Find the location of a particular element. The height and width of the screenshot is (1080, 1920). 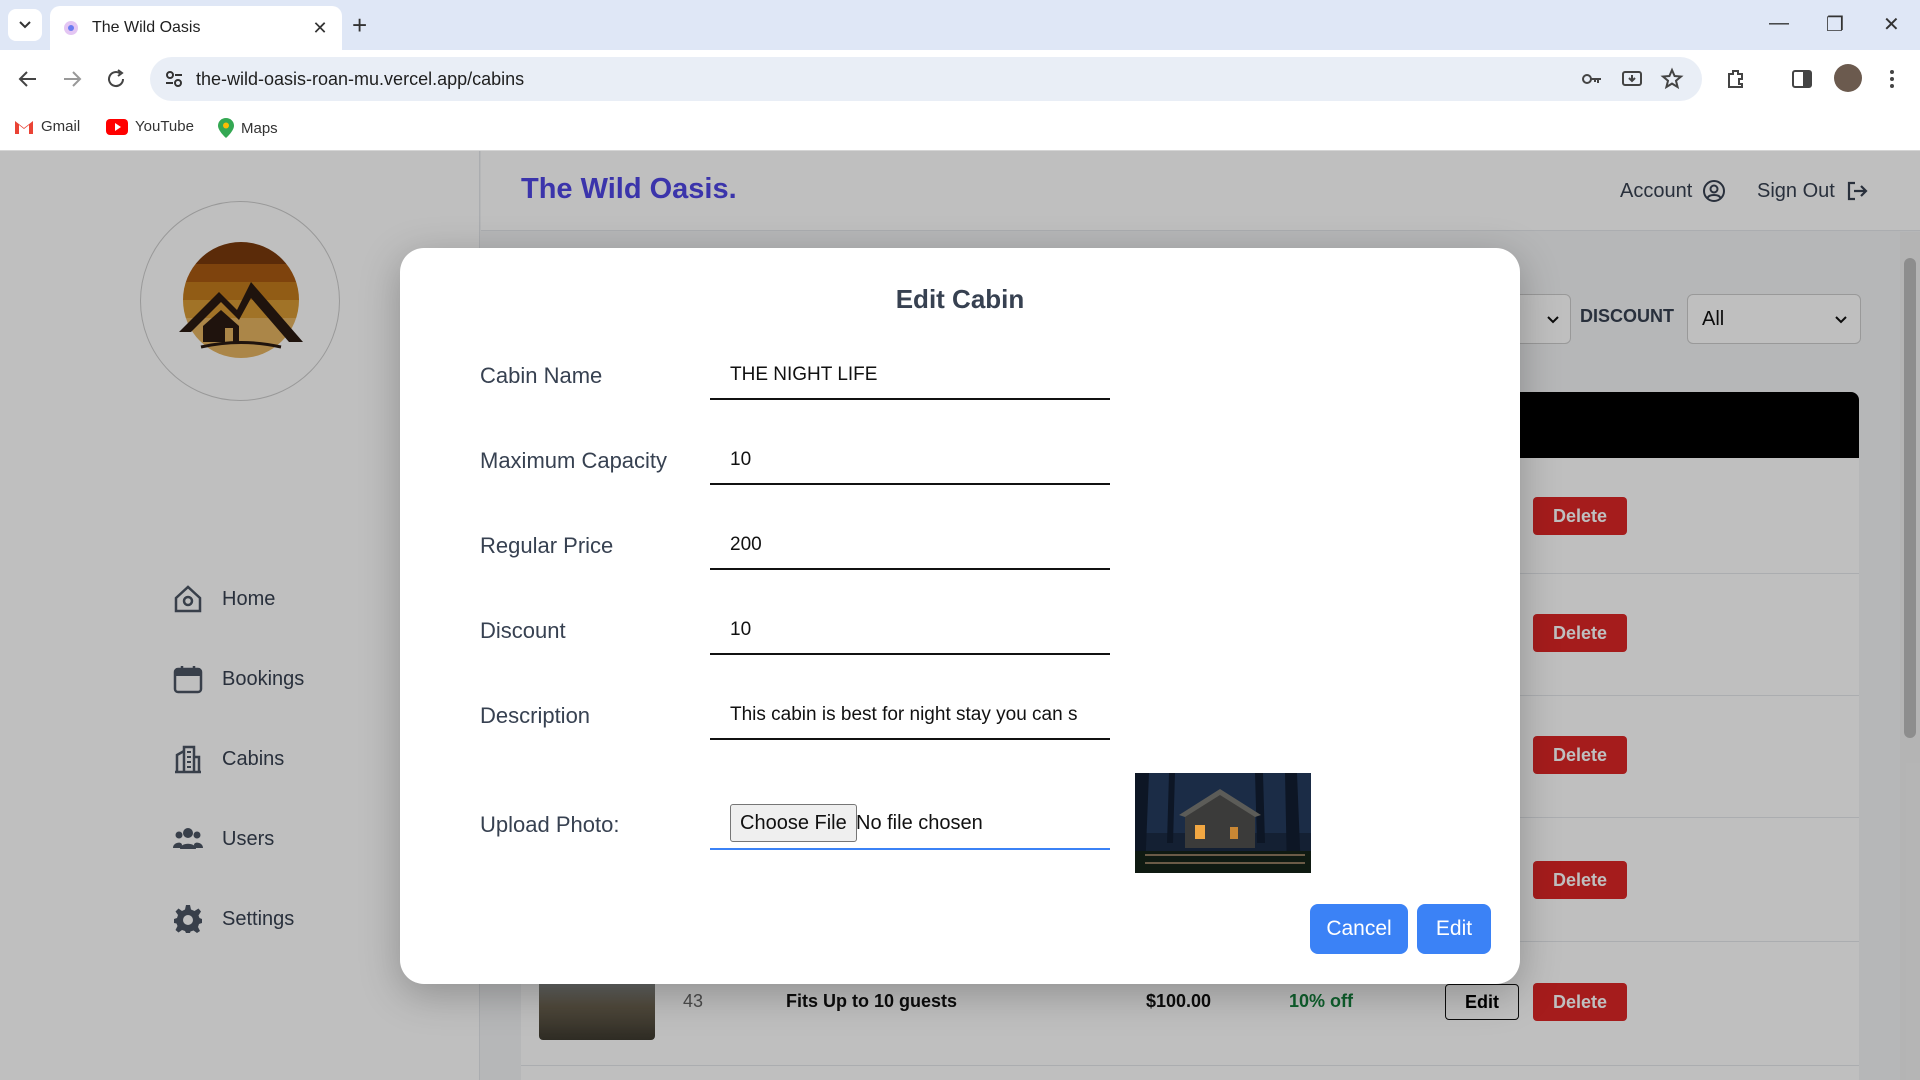

minimize-icon: — is located at coordinates (1779, 23).